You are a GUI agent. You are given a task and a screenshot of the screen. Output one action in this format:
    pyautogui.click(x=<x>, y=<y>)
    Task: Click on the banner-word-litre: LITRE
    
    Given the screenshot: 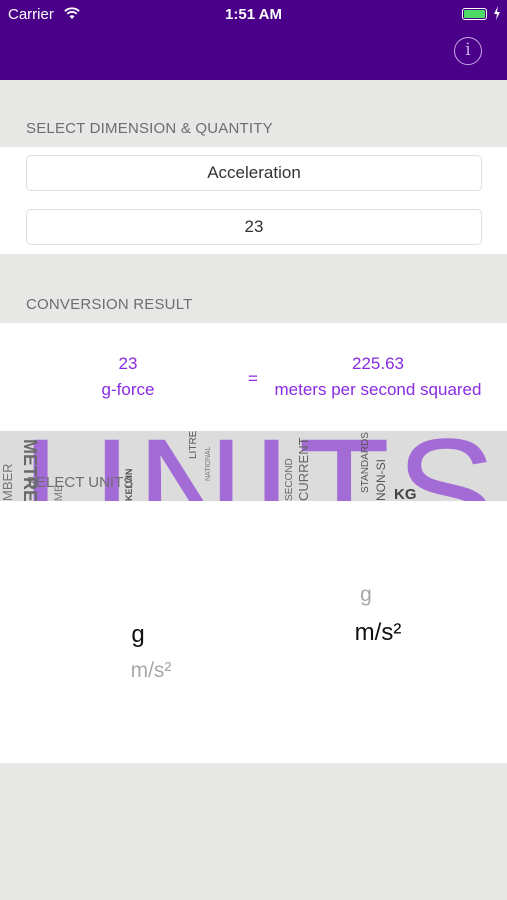 What is the action you would take?
    pyautogui.click(x=193, y=445)
    